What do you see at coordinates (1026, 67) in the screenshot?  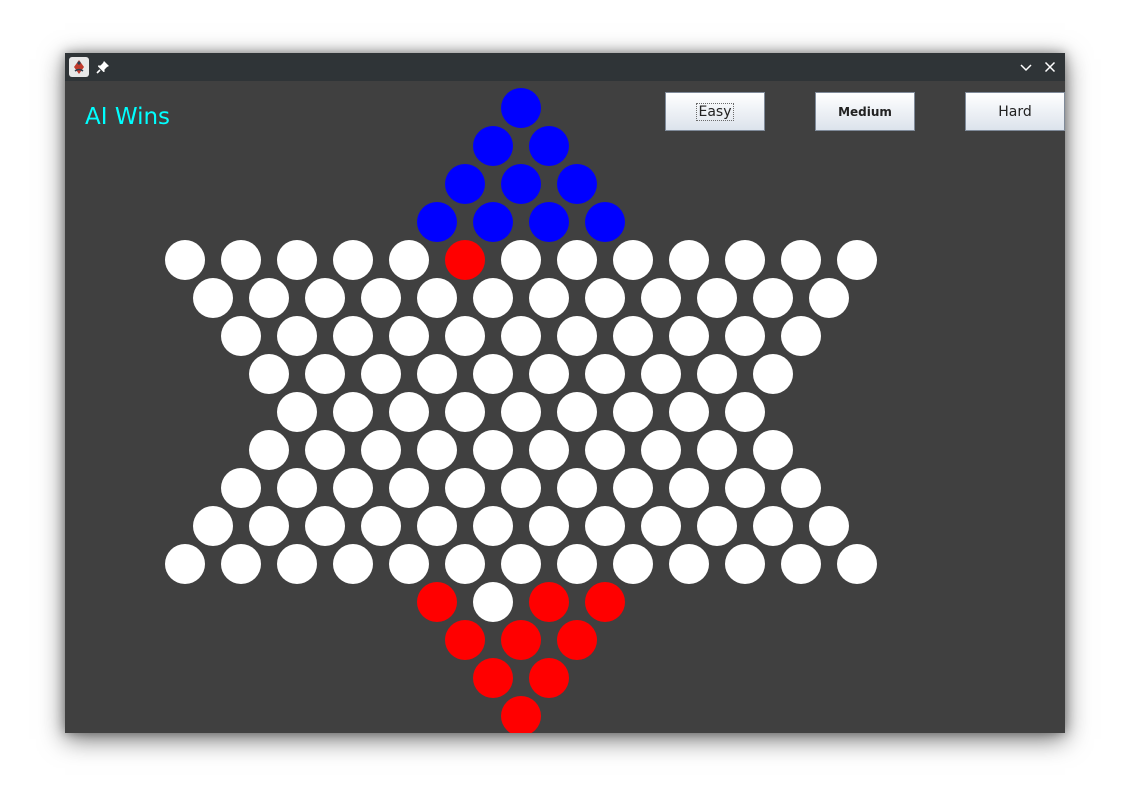 I see `minimize-chevron-icon` at bounding box center [1026, 67].